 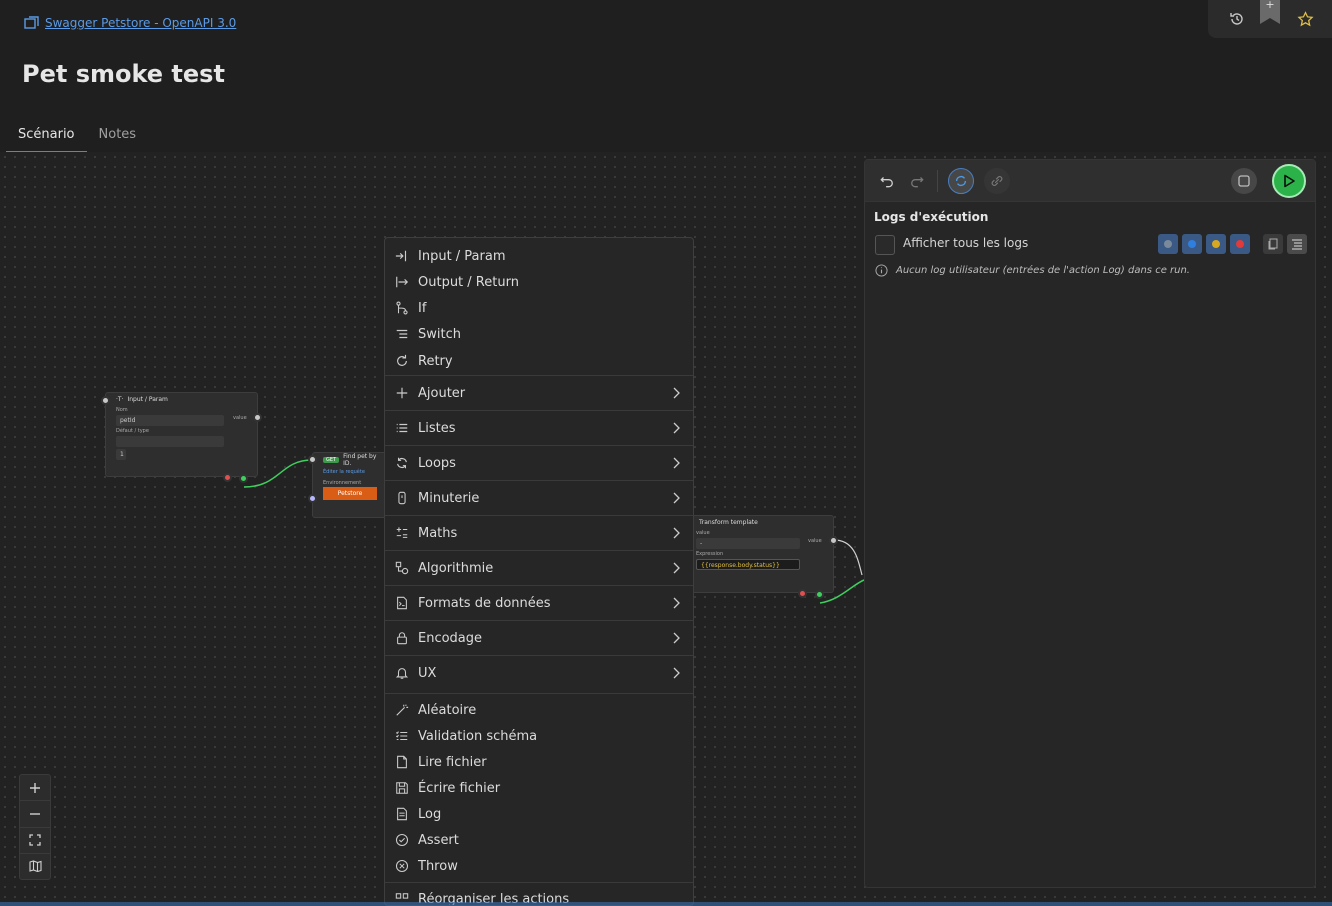 I want to click on link-icon, so click(x=997, y=180).